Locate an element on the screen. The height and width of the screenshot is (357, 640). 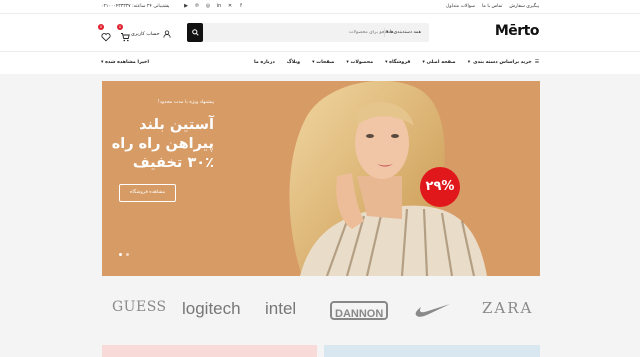
wishlist-count: 0 is located at coordinates (101, 27).